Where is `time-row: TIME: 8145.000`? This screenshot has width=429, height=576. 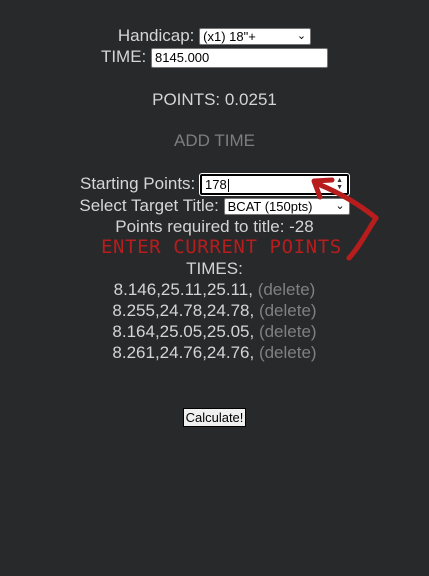
time-row: TIME: 8145.000 is located at coordinates (214, 57).